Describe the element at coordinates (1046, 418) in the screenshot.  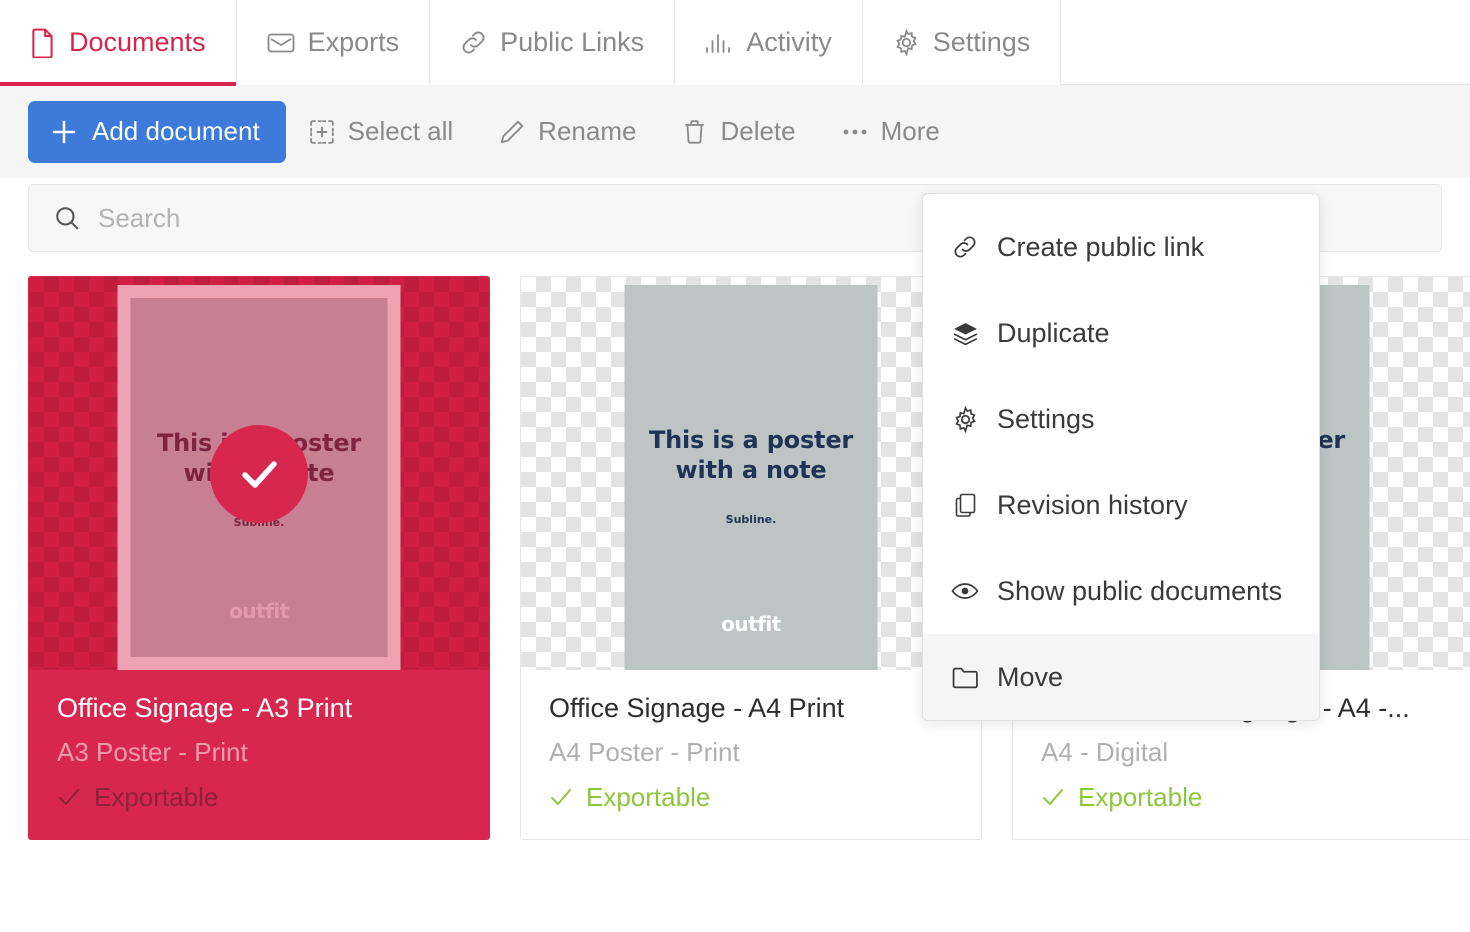
I see `menu-item-label: Settings` at that location.